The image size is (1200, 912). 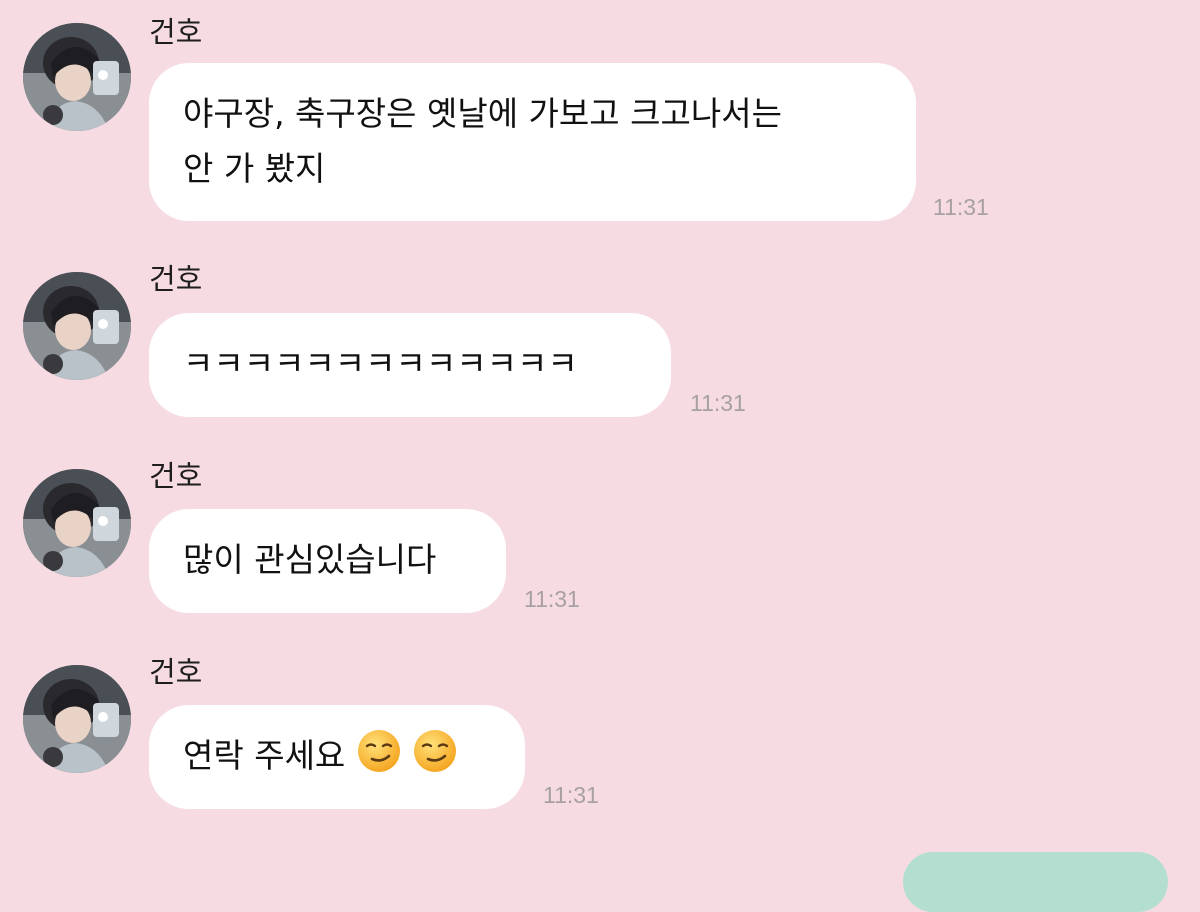 I want to click on message-bubble: ㅋㅋㅋㅋㅋㅋㅋㅋㅋㅋㅋㅋㅋ, so click(x=410, y=365).